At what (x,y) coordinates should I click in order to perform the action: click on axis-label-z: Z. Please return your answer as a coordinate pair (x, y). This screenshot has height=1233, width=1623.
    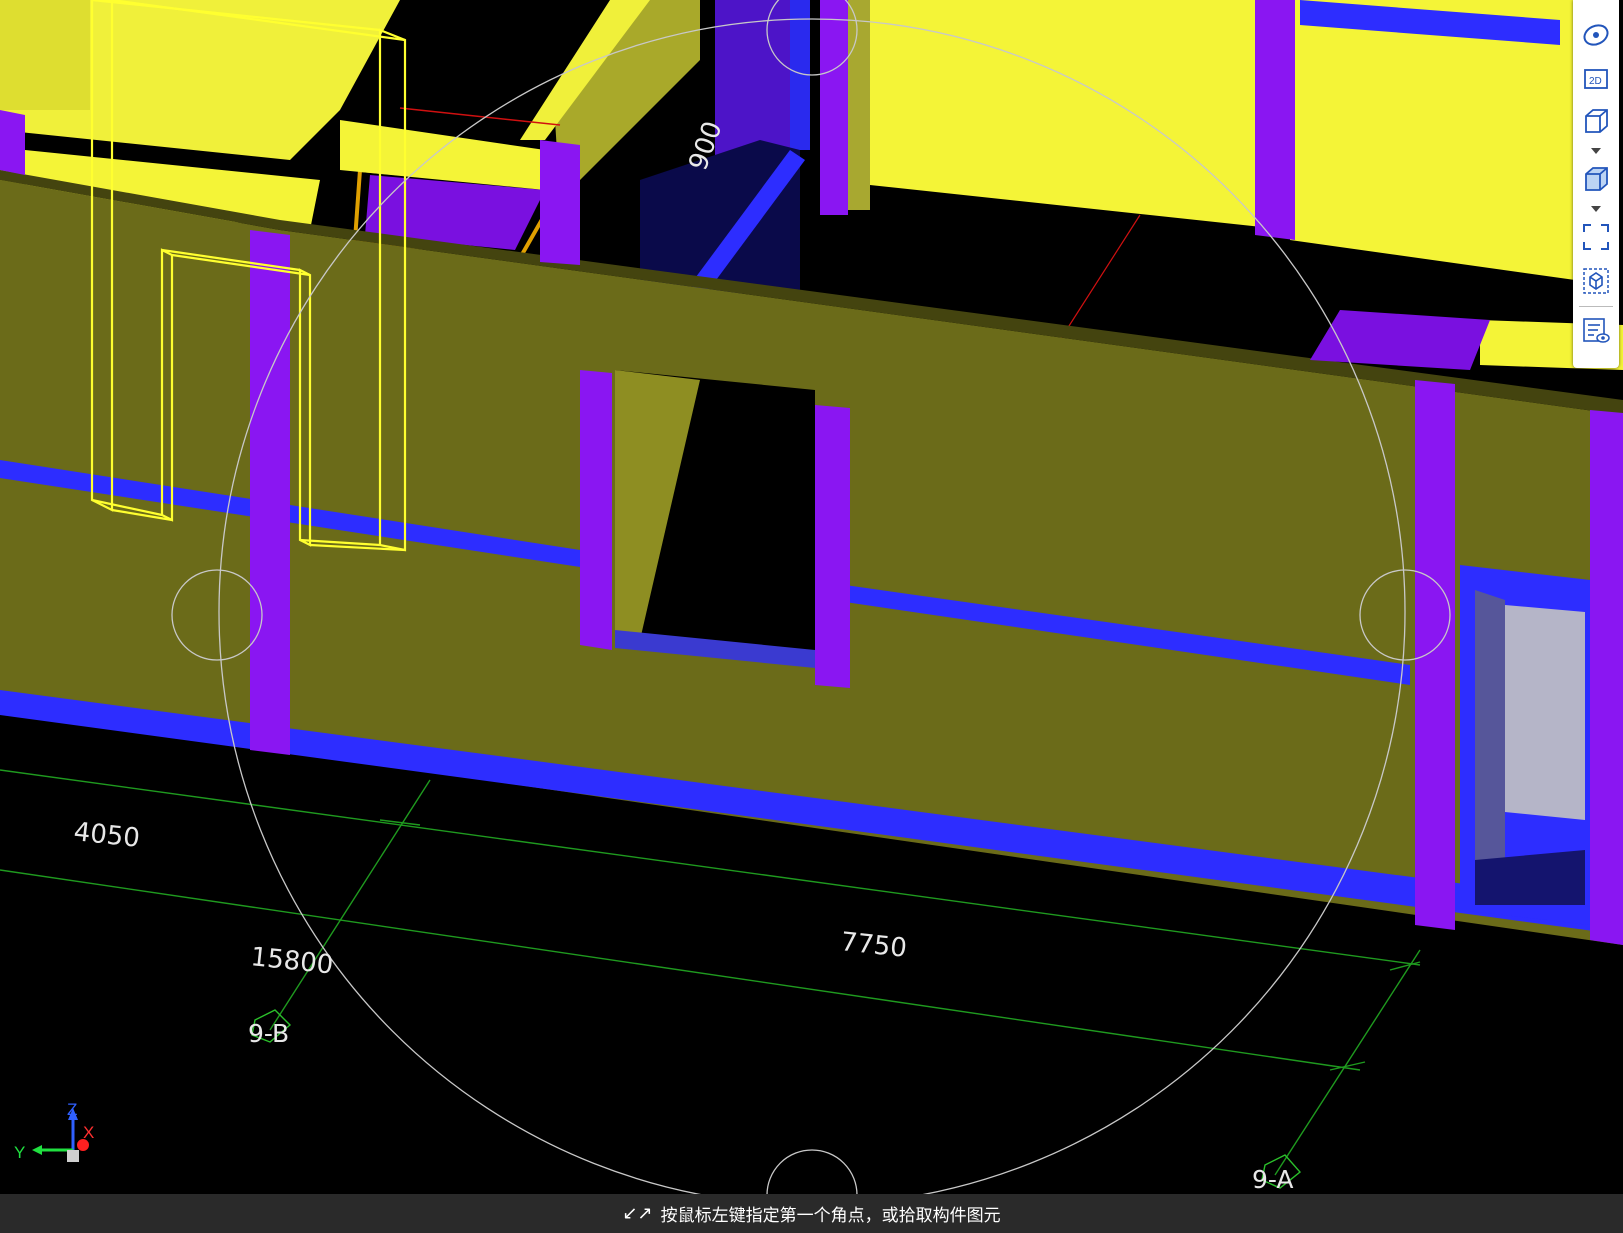
    Looking at the image, I should click on (72, 1109).